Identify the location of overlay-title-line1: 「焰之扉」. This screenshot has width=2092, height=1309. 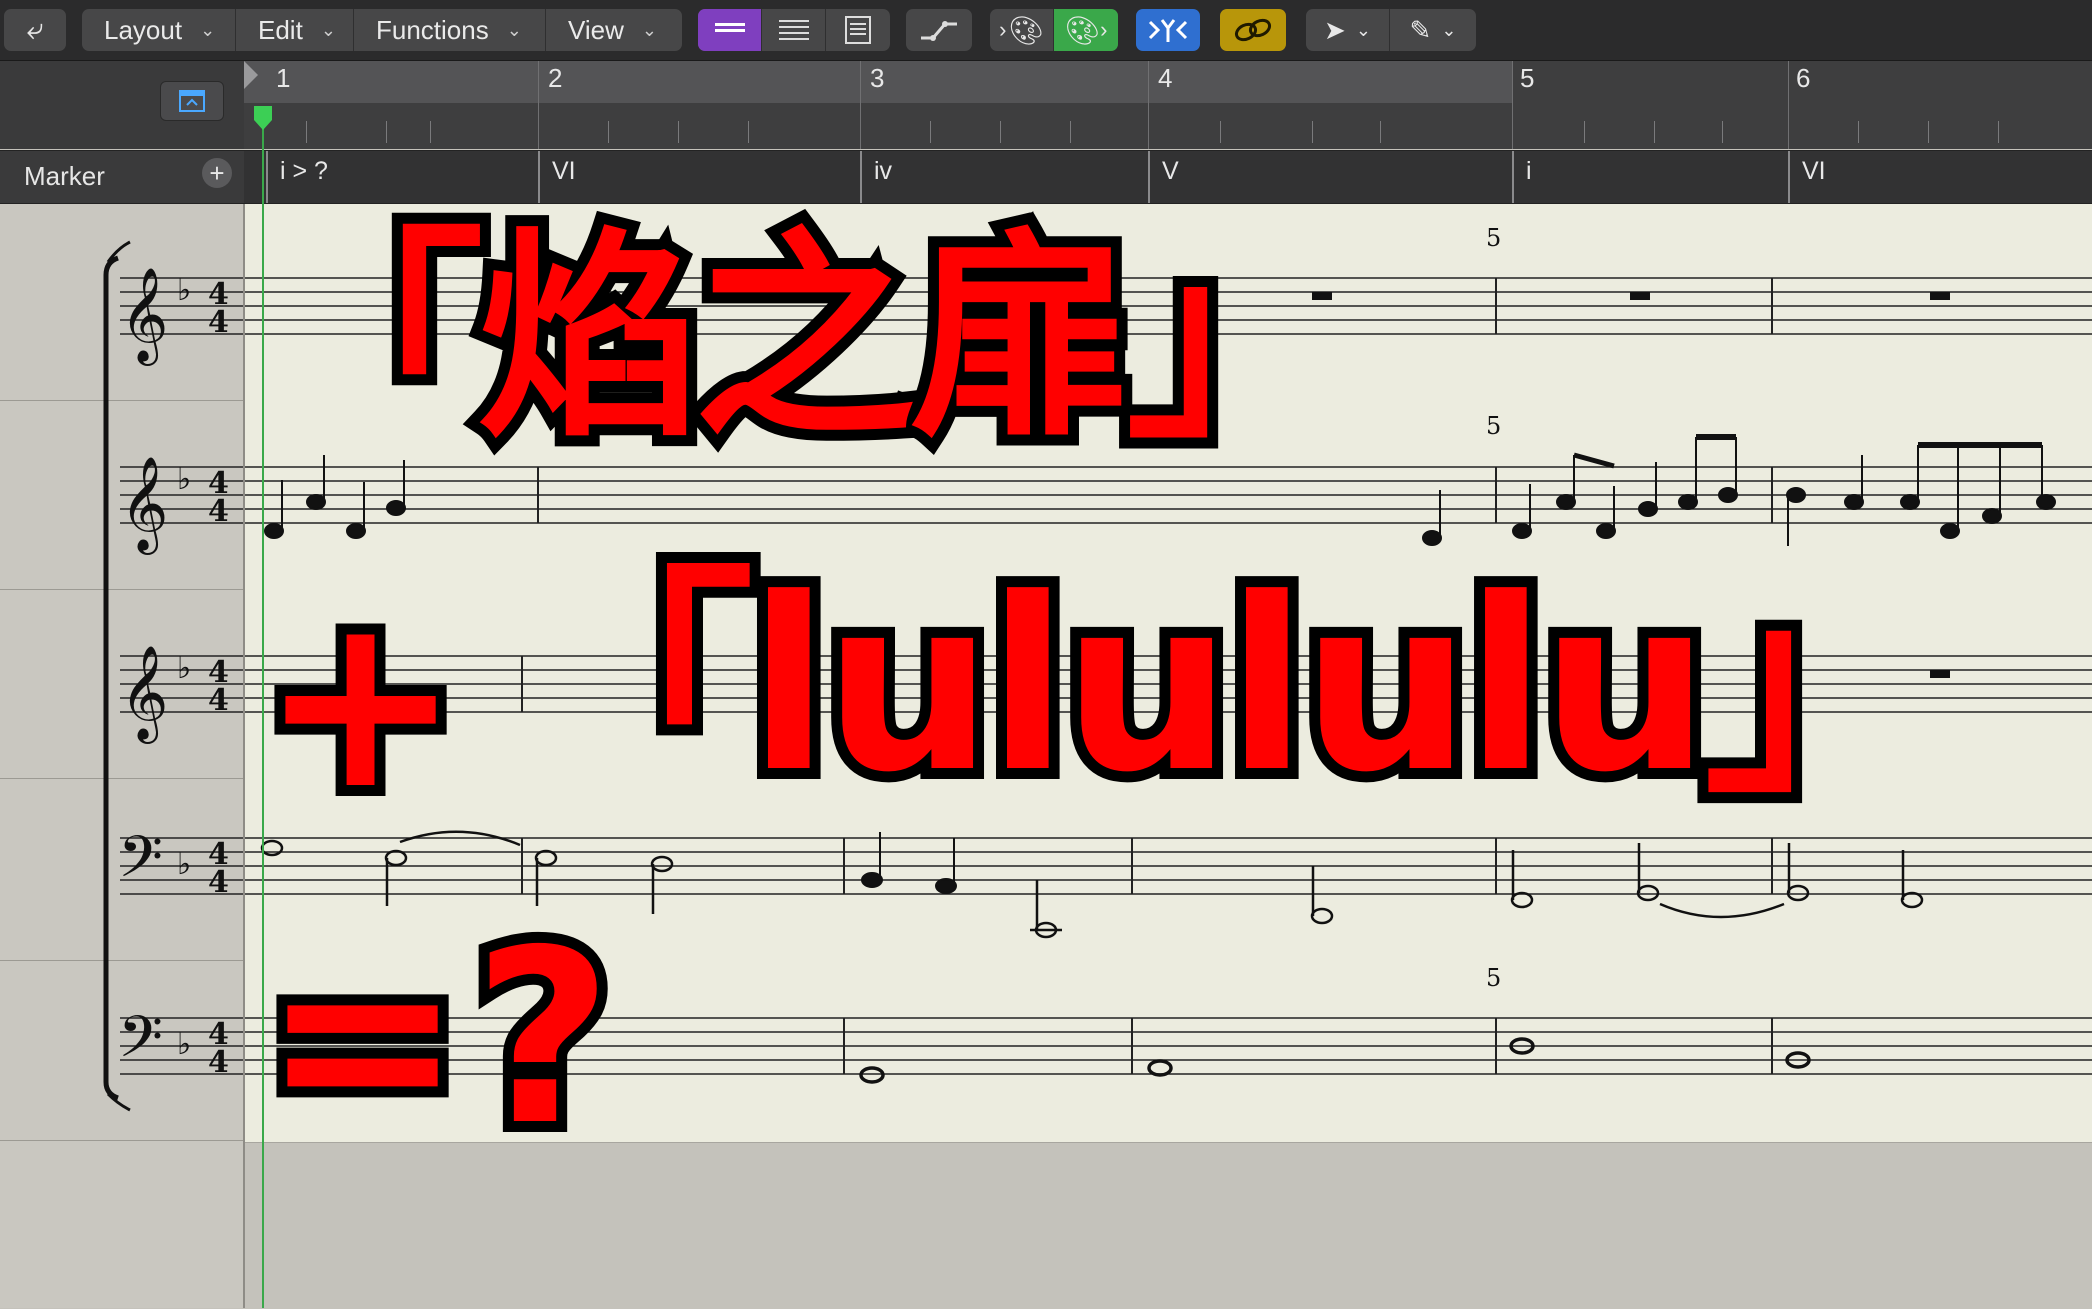
(805, 339).